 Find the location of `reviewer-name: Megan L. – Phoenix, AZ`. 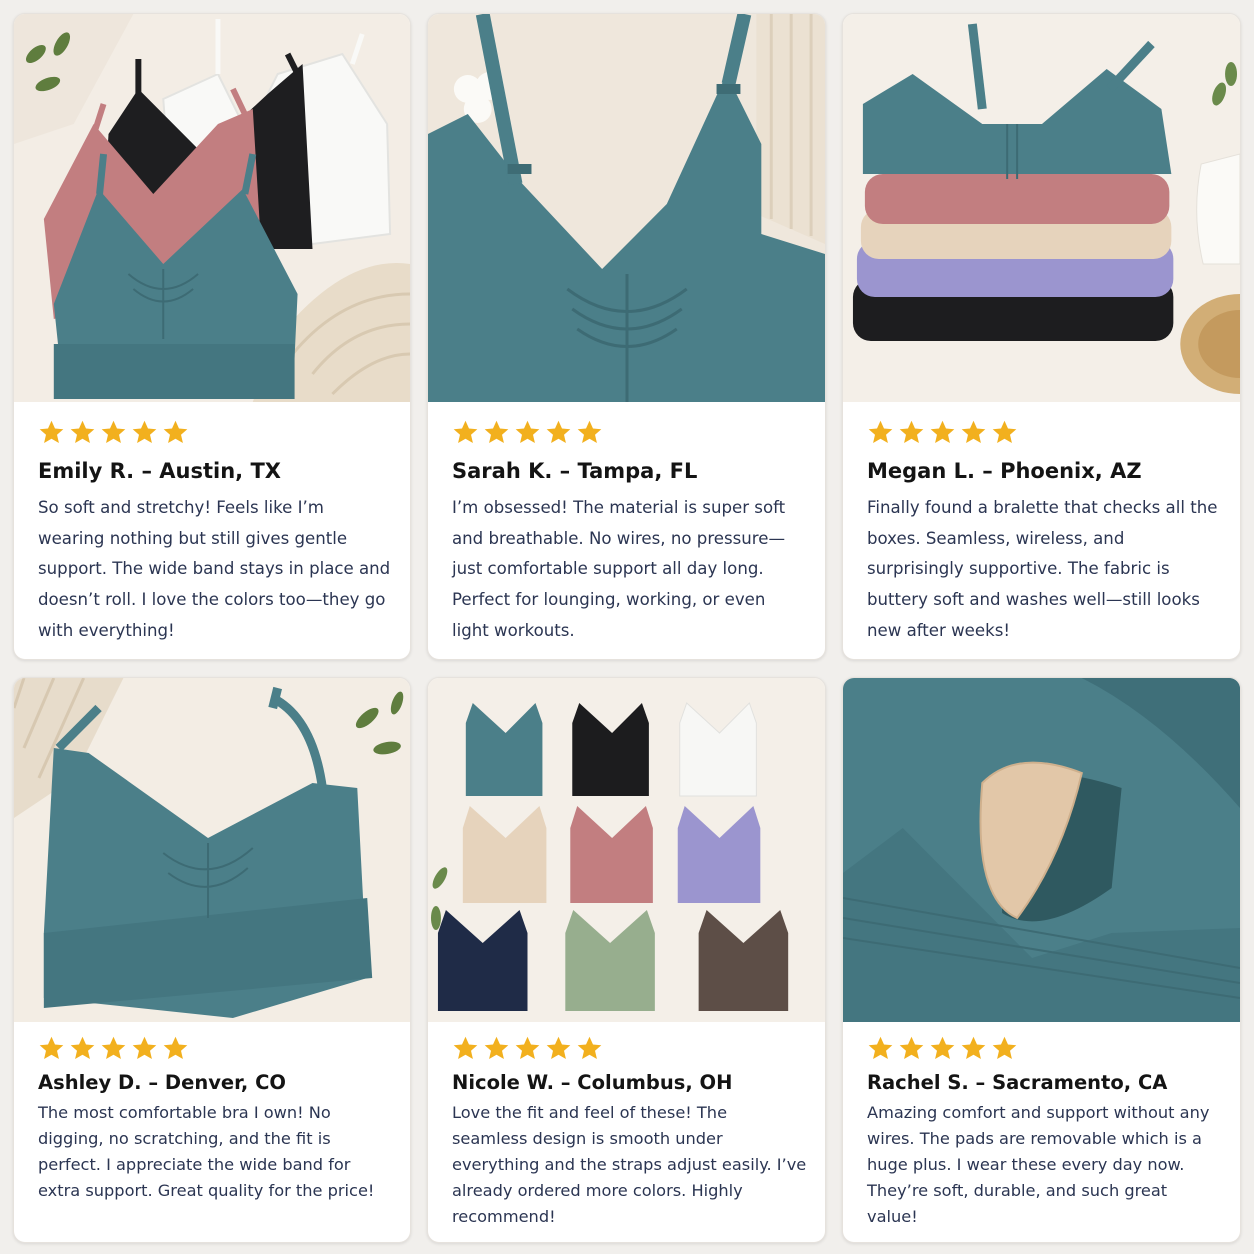

reviewer-name: Megan L. – Phoenix, AZ is located at coordinates (1004, 471).